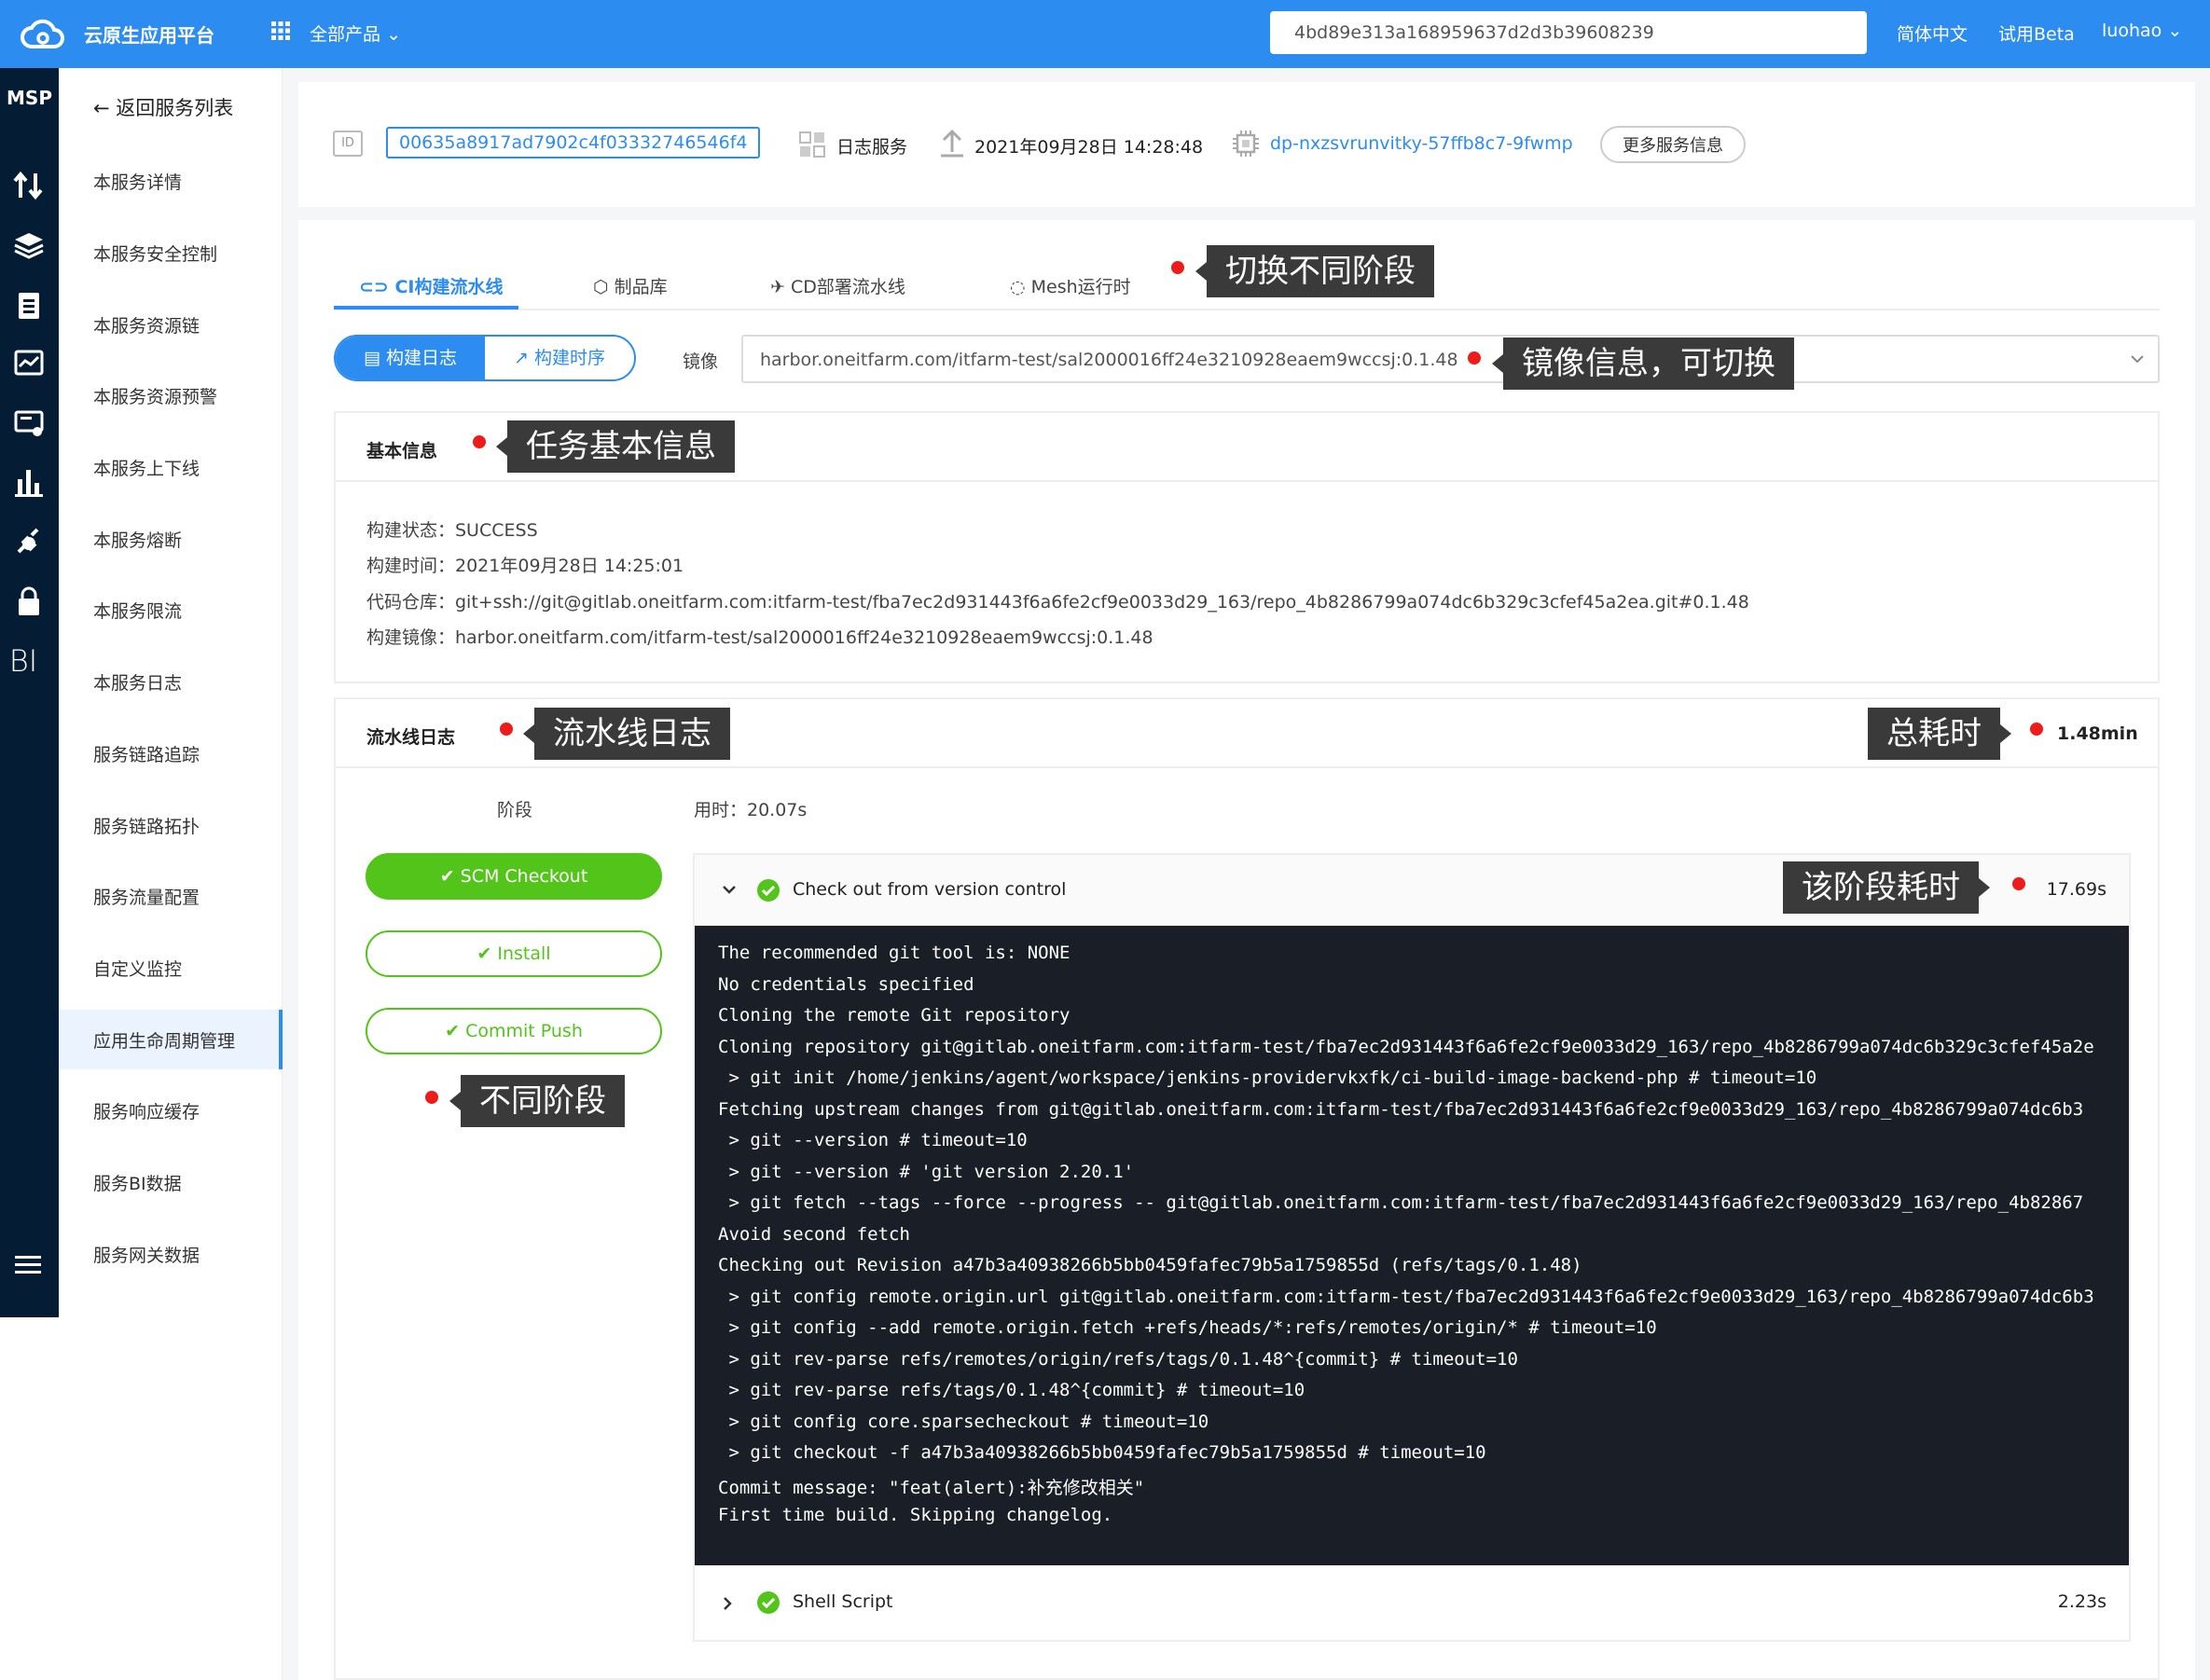 This screenshot has height=1680, width=2210. What do you see at coordinates (29, 1265) in the screenshot?
I see `hamburger-menu-icon` at bounding box center [29, 1265].